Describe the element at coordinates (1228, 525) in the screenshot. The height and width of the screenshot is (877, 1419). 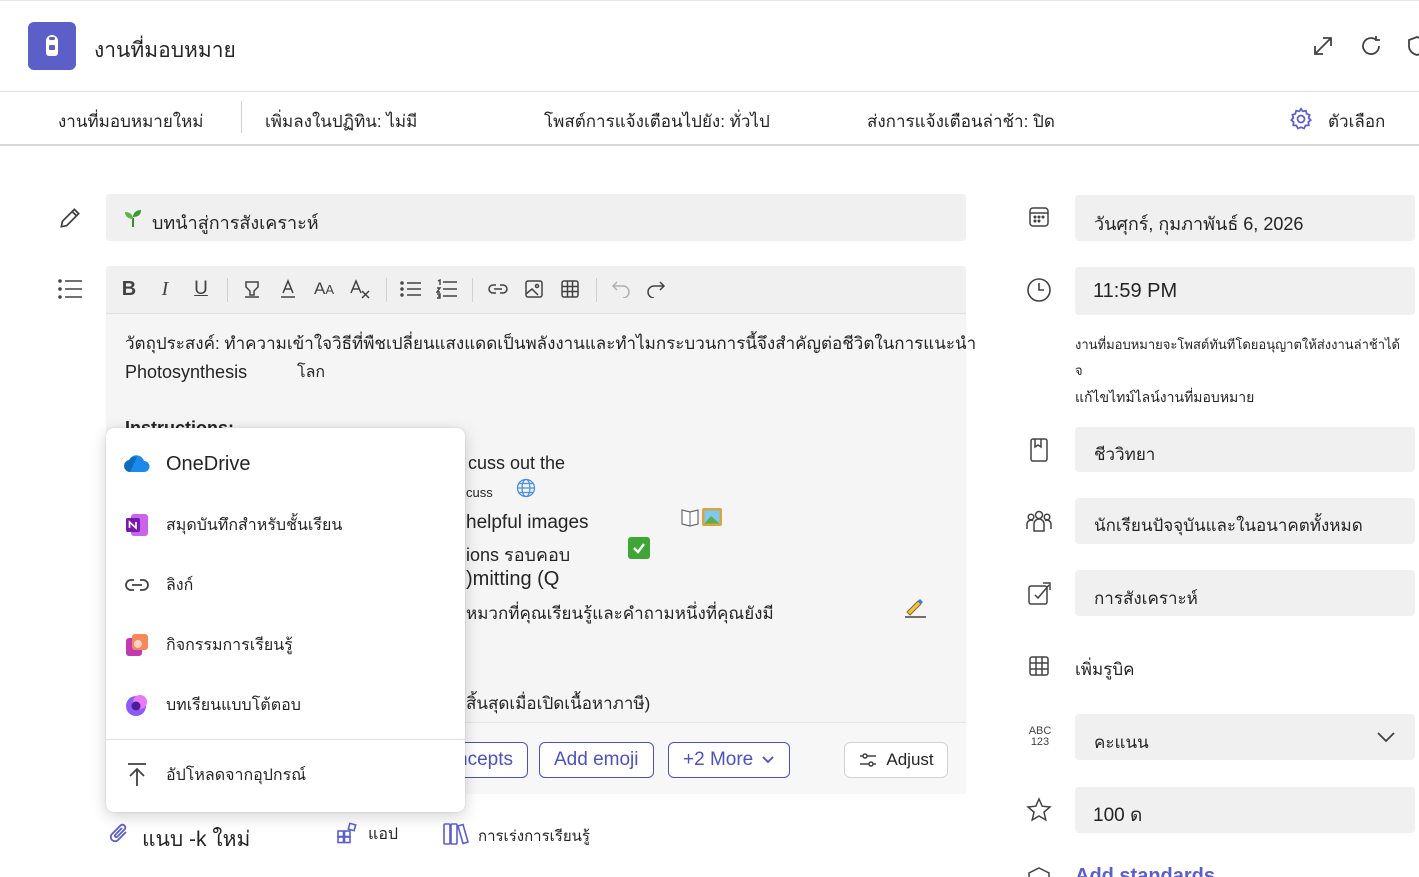
I see `assign-to-value: นักเรียนปัจจุบันและในอนาคตทั้งหมด` at that location.